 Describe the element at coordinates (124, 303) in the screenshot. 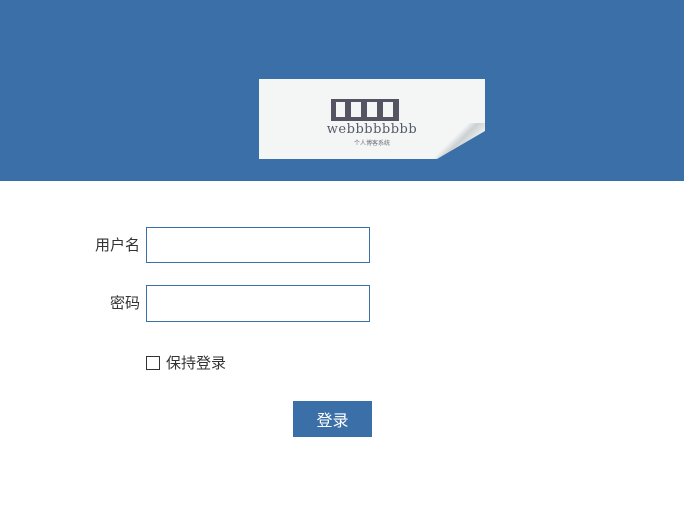

I see `password-label: 密码` at that location.